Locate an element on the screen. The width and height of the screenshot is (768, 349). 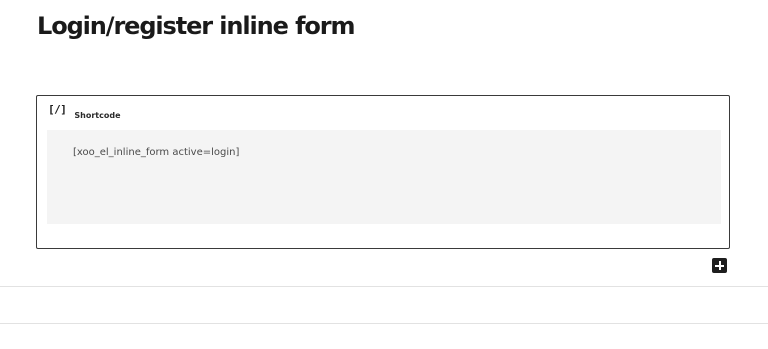
shortcode-text: [xoo_el_inline_form active=login] is located at coordinates (156, 152).